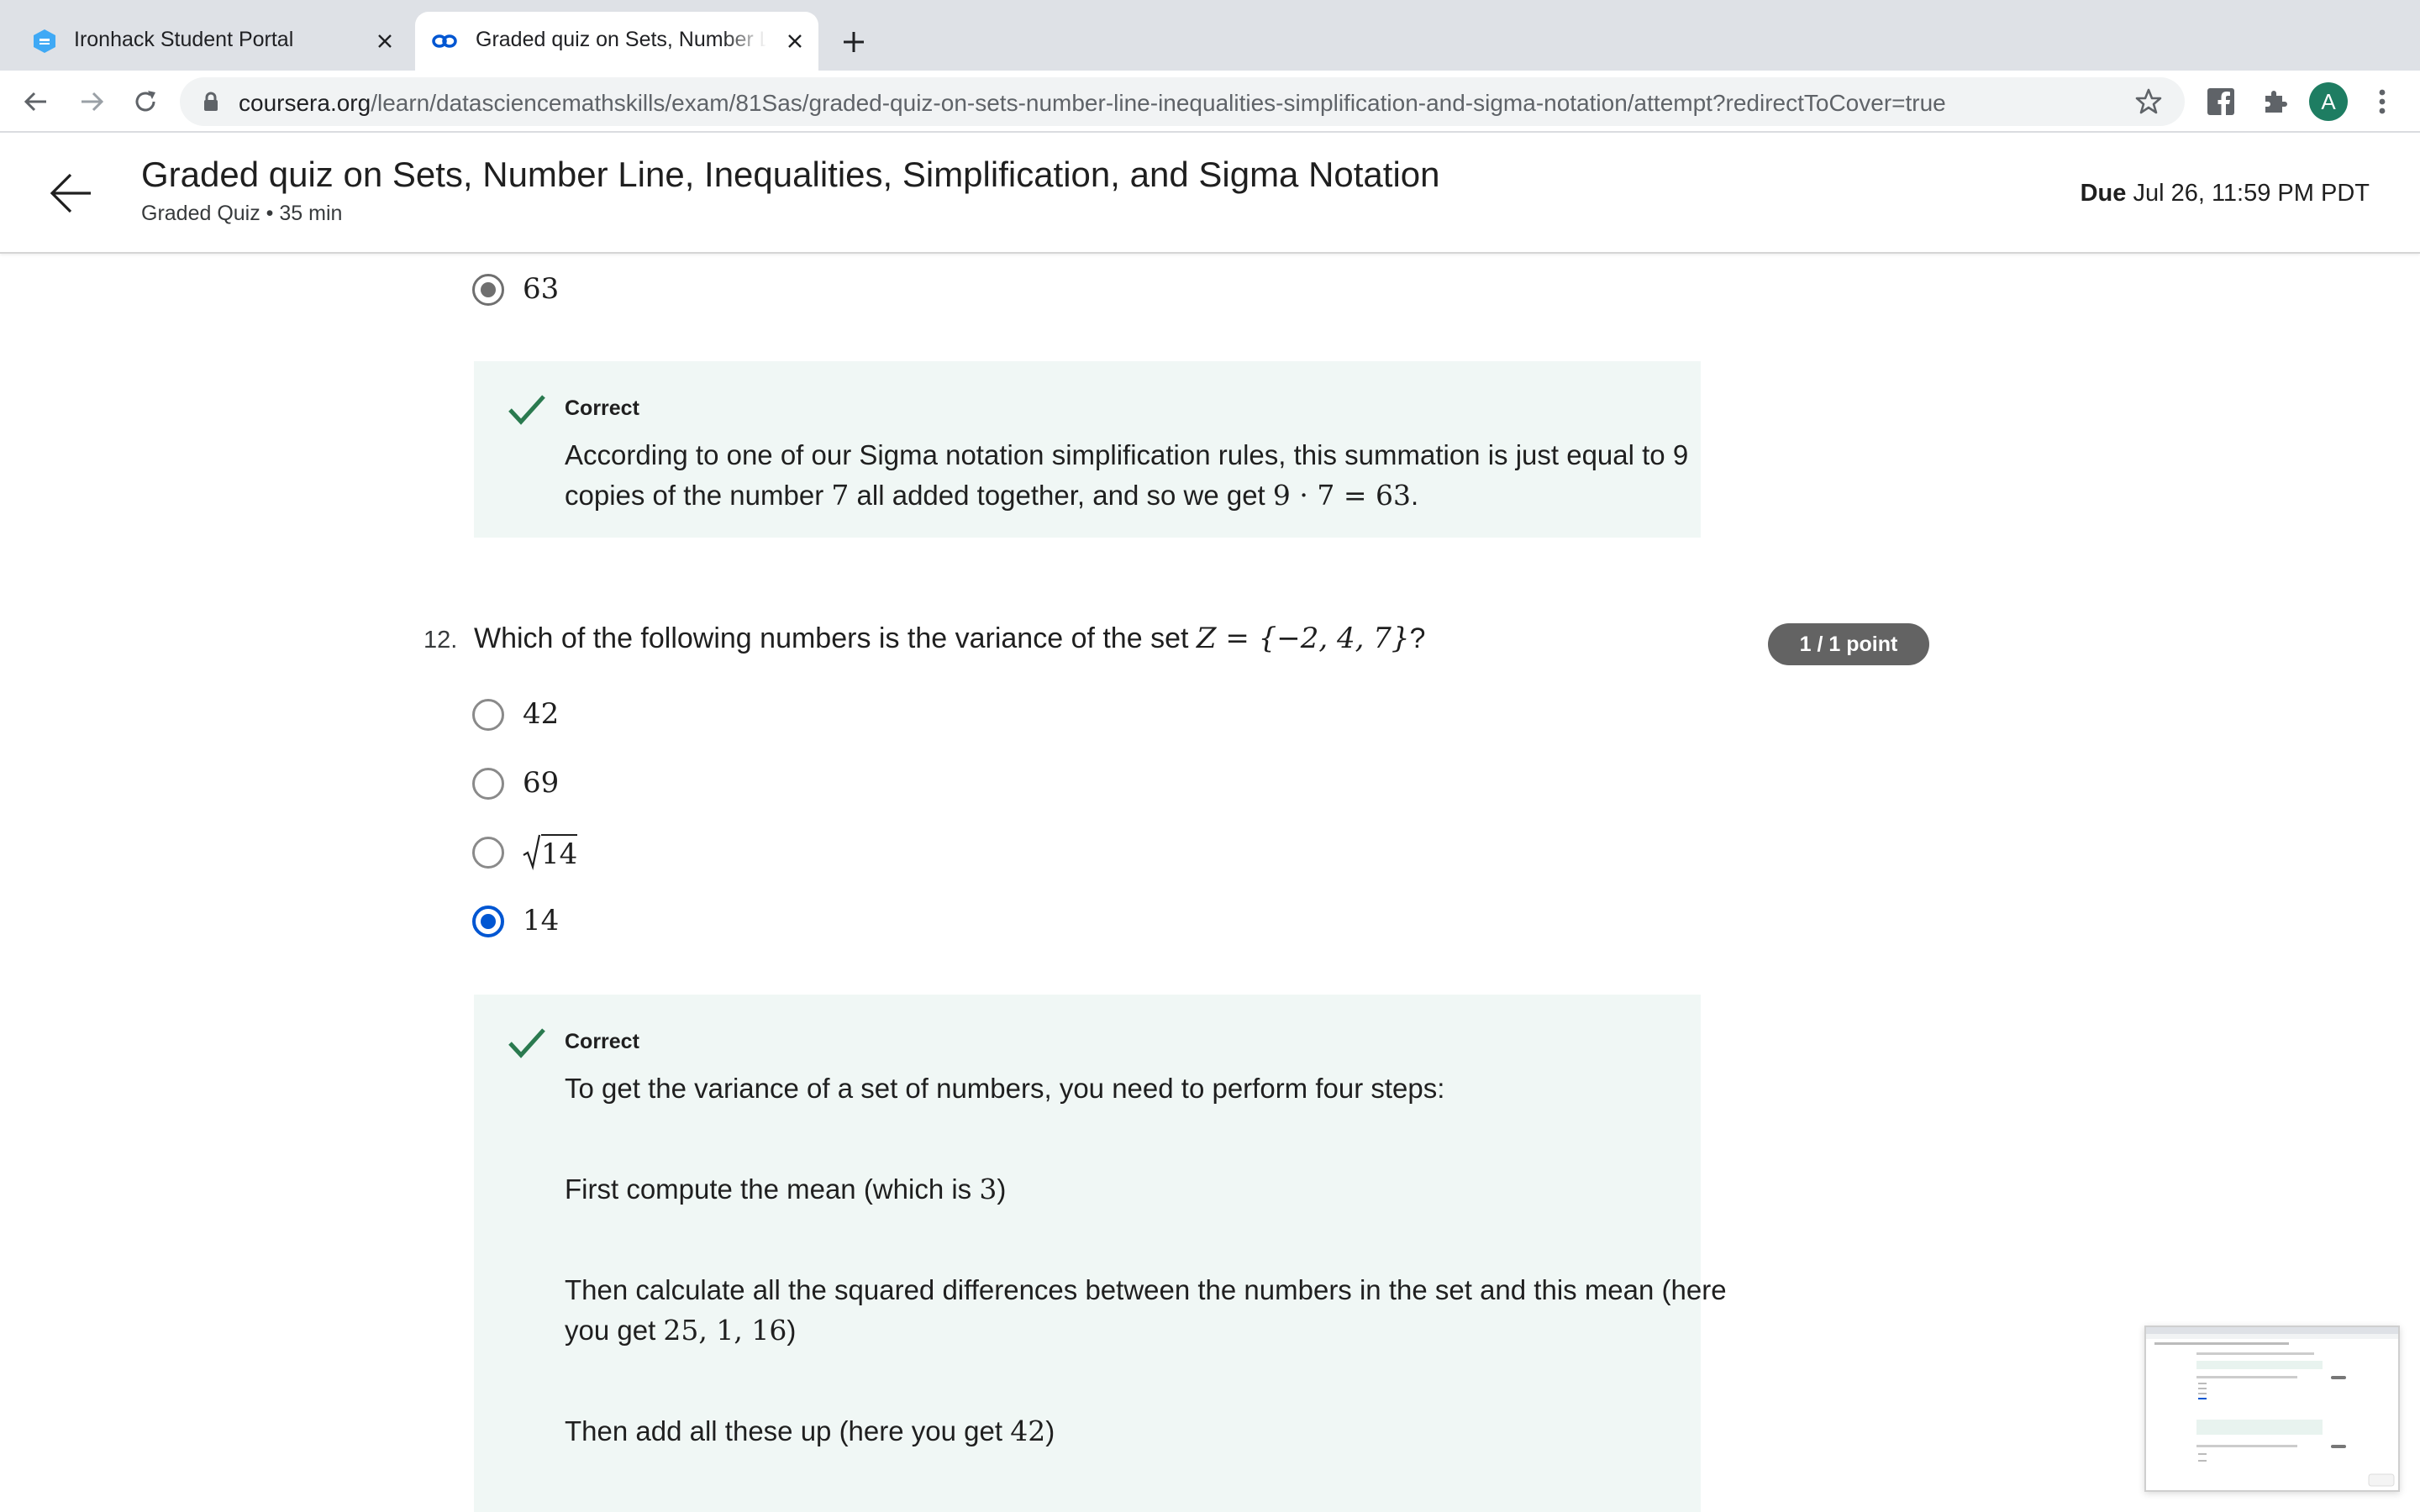 Image resolution: width=2420 pixels, height=1512 pixels. What do you see at coordinates (1417, 638) in the screenshot?
I see `question-text-part: ?` at bounding box center [1417, 638].